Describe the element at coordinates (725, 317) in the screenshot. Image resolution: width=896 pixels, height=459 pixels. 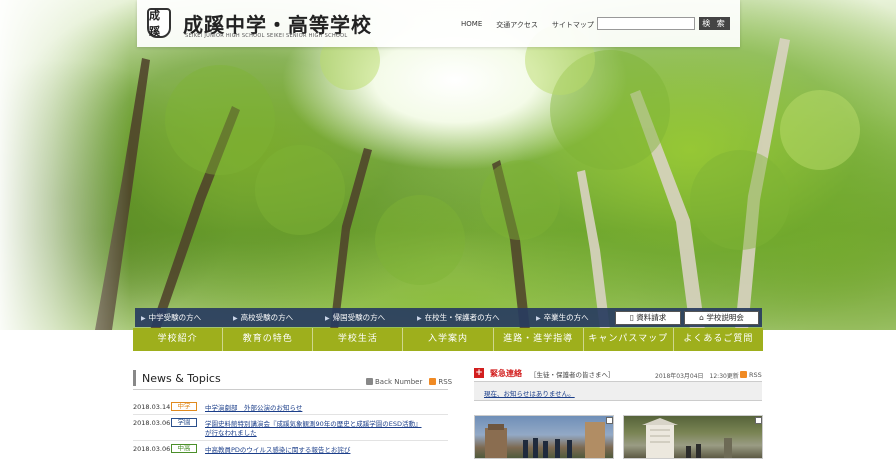
I see `school-briefing-label: 学校説明会` at that location.